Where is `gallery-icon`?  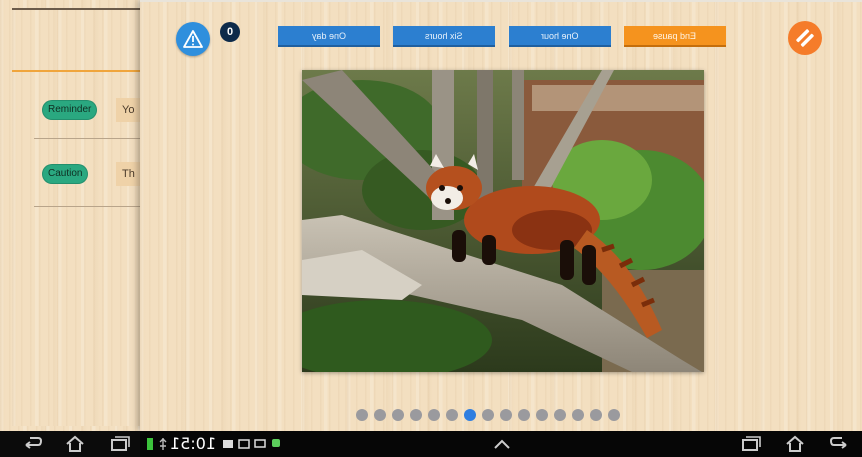 gallery-icon is located at coordinates (244, 444).